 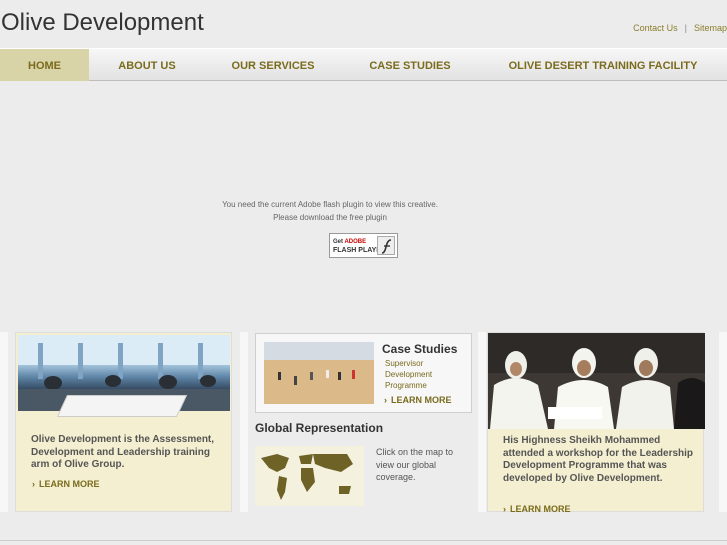 I want to click on assessment-learn-more-link: › LEARN MORE, so click(x=66, y=484).